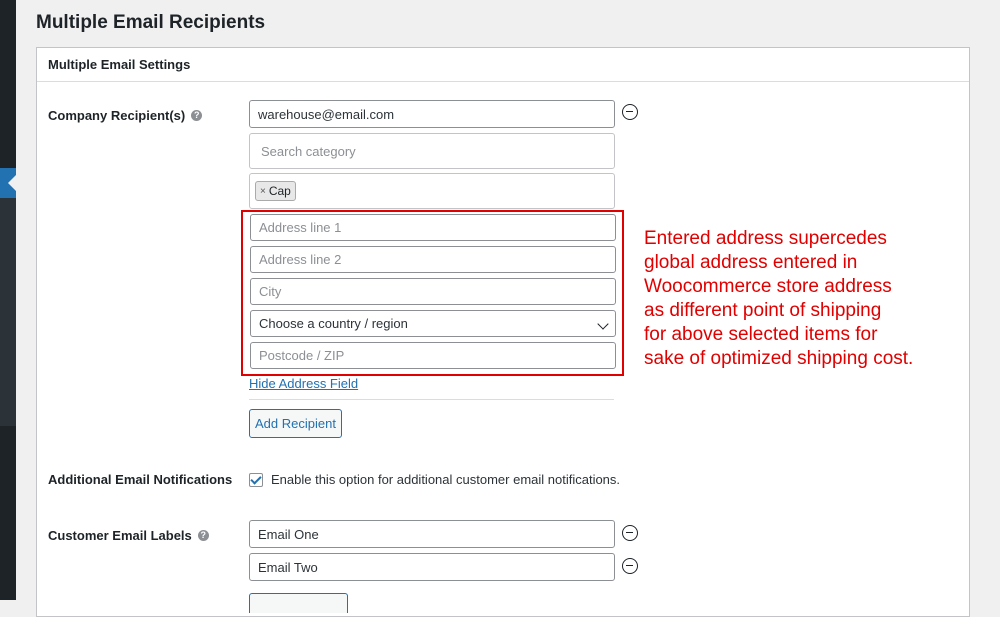 This screenshot has width=1000, height=617. Describe the element at coordinates (432, 534) in the screenshot. I see `email-label-field: Email One` at that location.